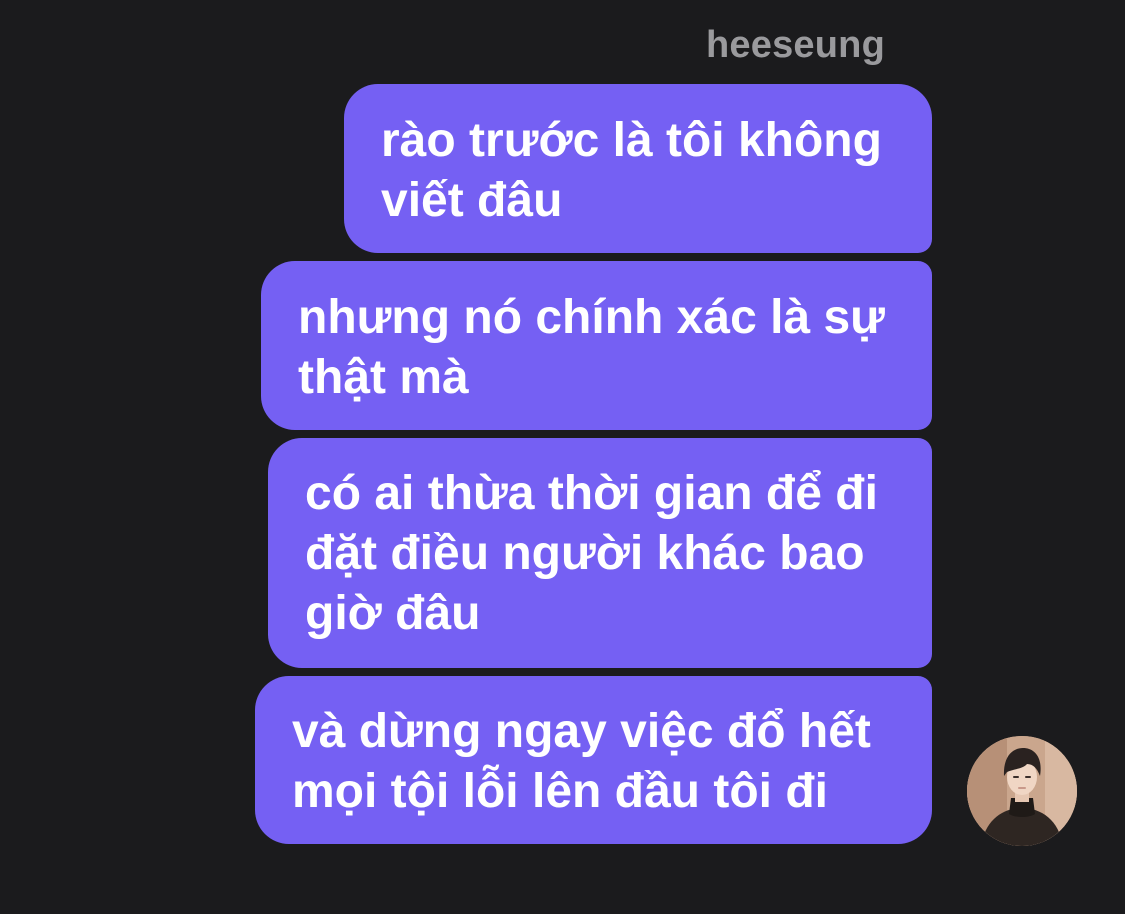  Describe the element at coordinates (383, 377) in the screenshot. I see `message-text-line: thật mà` at that location.